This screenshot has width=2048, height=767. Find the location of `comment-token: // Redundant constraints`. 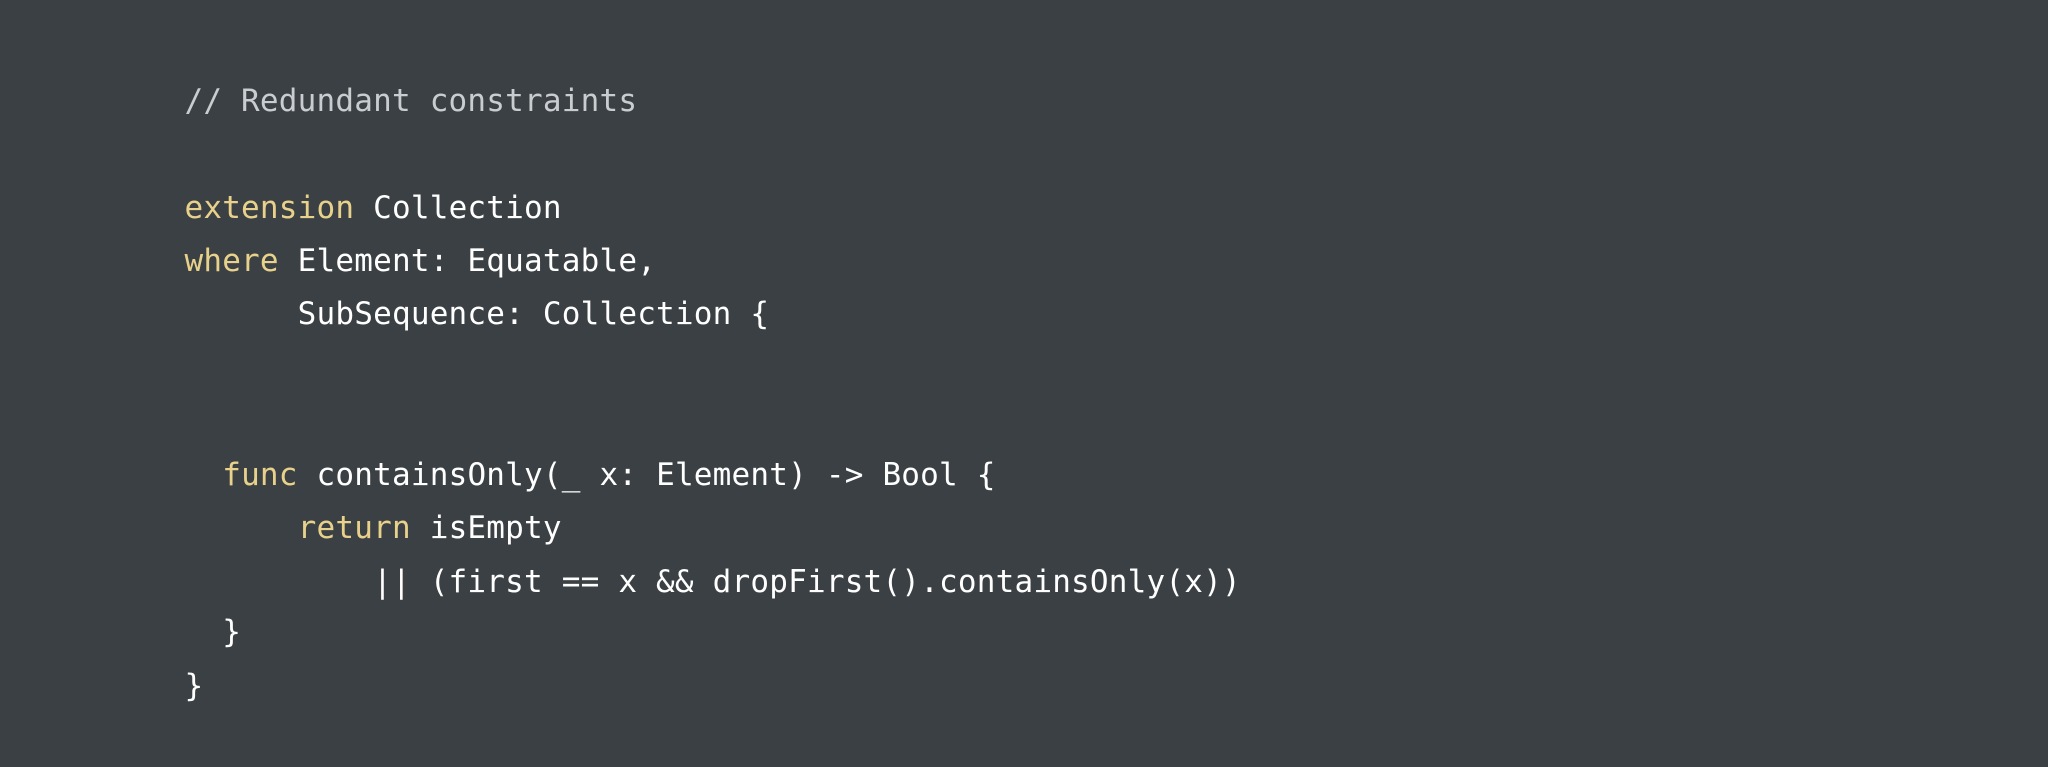

comment-token: // Redundant constraints is located at coordinates (411, 101).